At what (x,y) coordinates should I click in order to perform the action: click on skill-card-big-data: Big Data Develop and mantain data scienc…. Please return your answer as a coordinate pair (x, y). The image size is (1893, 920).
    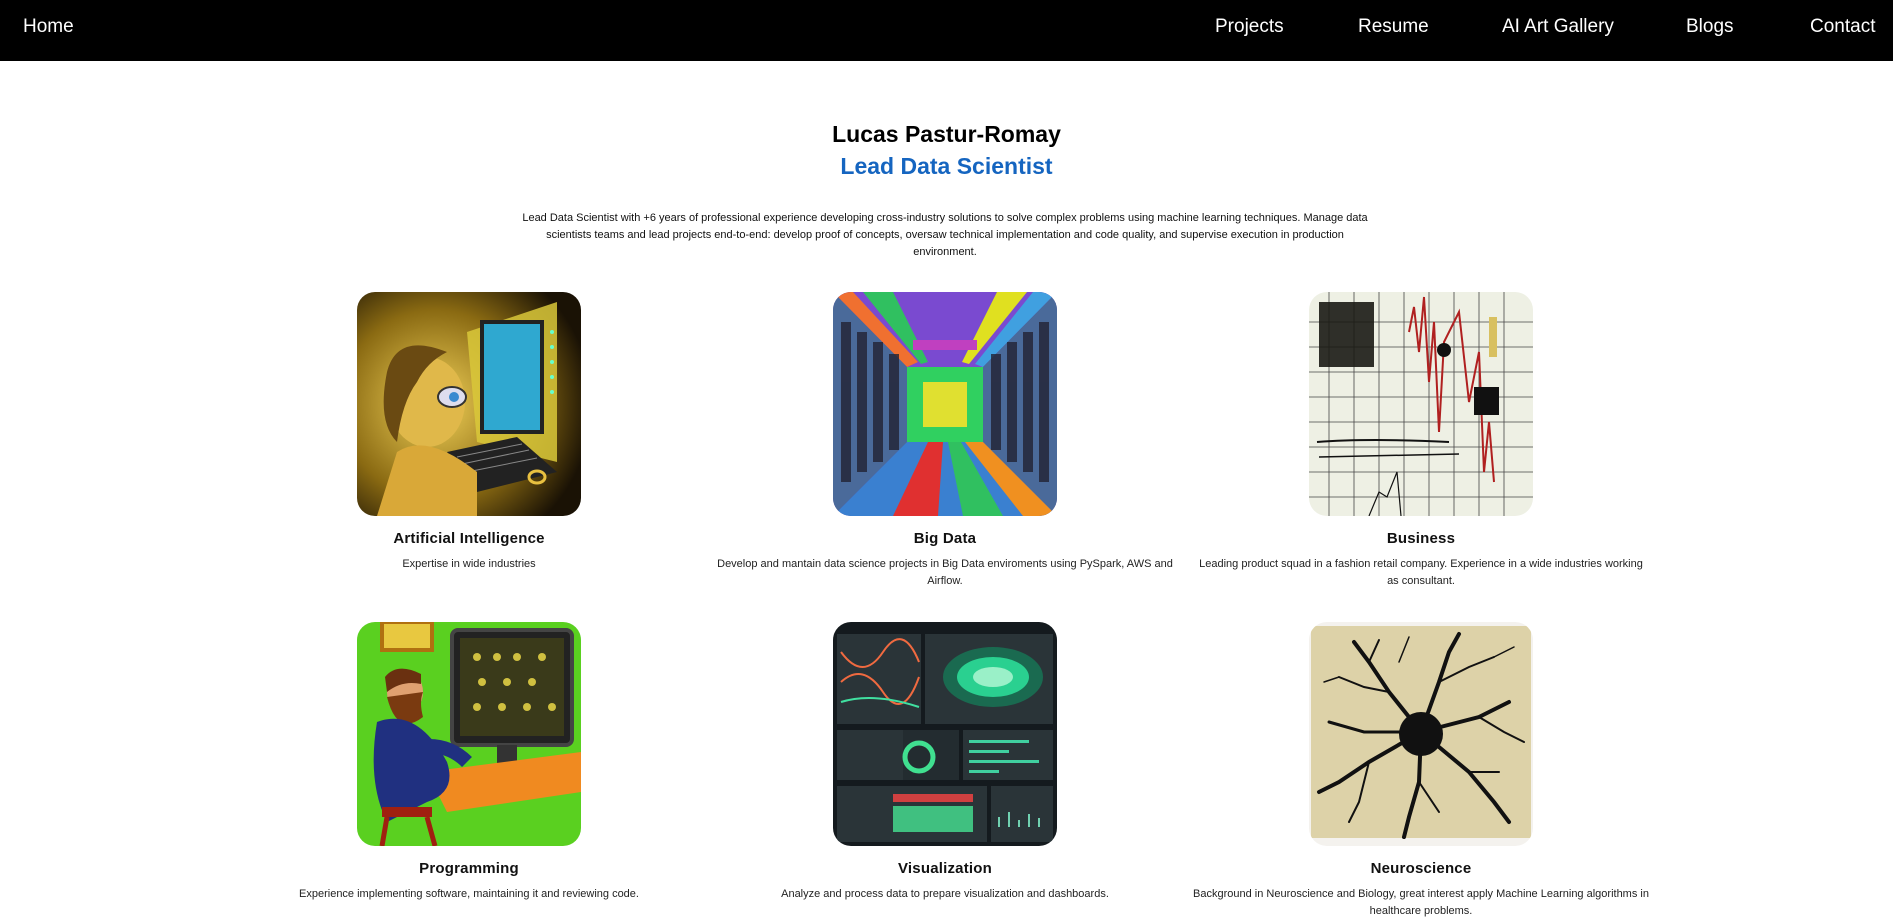
    Looking at the image, I should click on (945, 441).